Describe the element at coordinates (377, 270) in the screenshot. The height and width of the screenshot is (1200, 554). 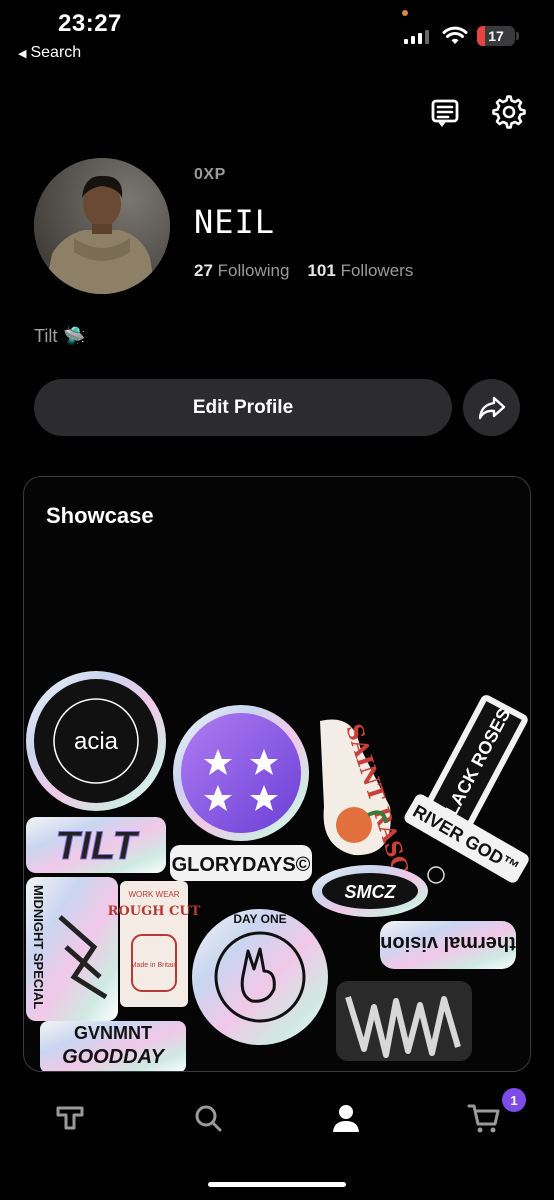
I see `followers-label: Followers` at that location.